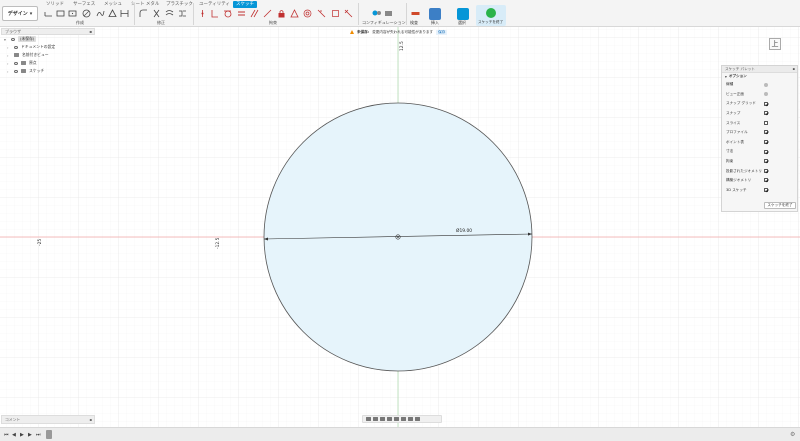 The height and width of the screenshot is (441, 800). Describe the element at coordinates (6, 435) in the screenshot. I see `go-to-start-icon: ⏮` at that location.